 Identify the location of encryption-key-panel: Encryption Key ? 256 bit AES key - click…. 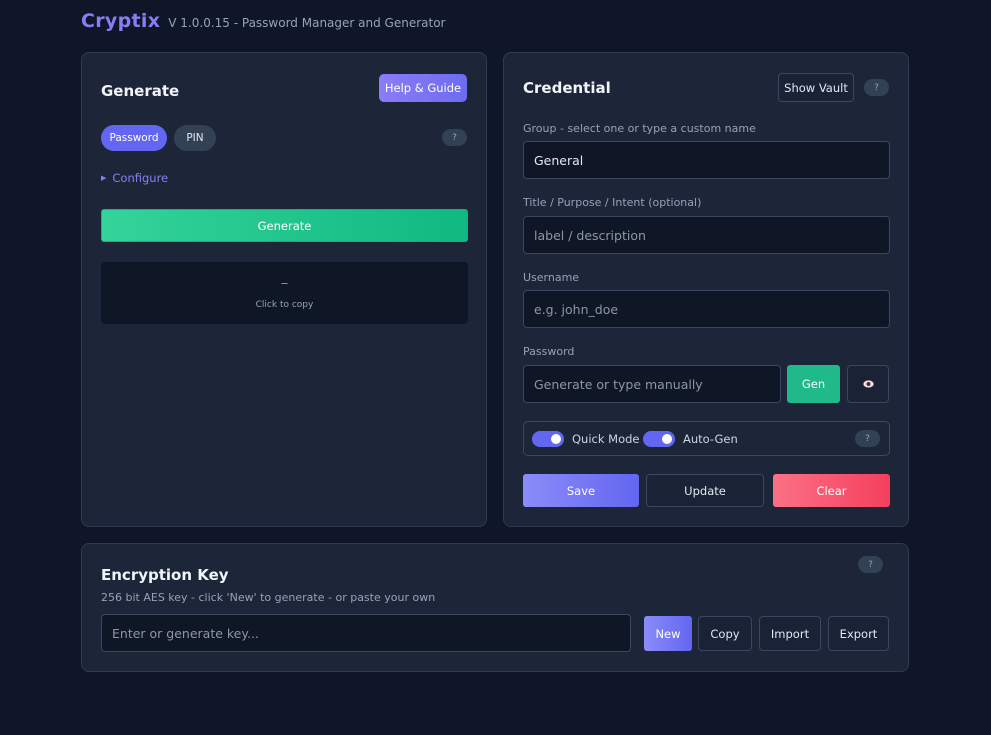
(495, 607).